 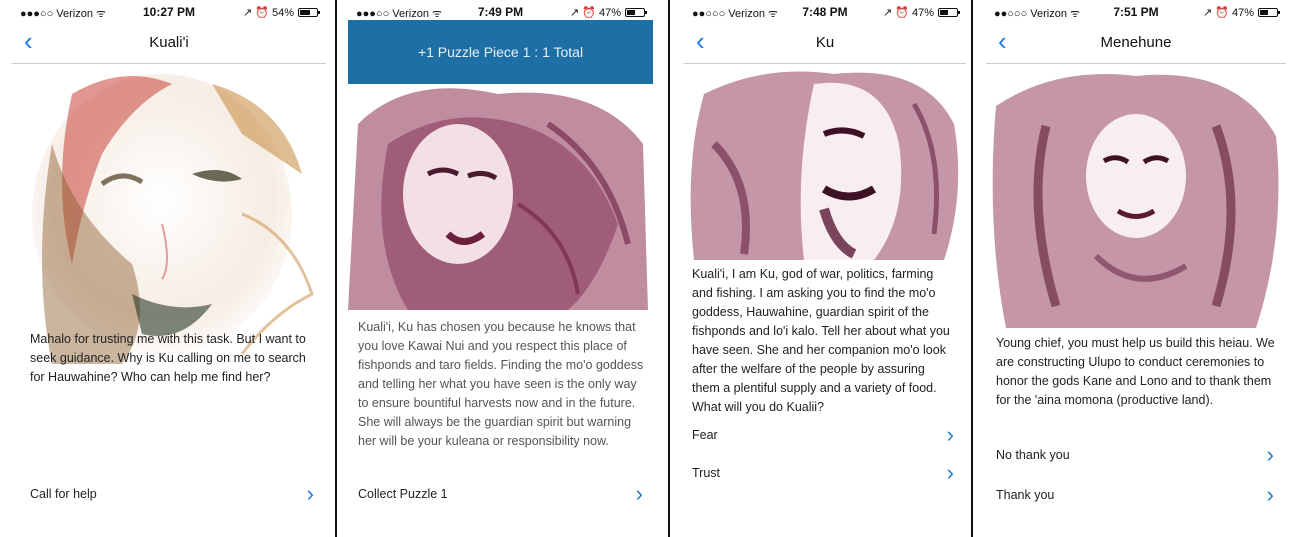 I want to click on option-label: No thank you, so click(x=1033, y=455).